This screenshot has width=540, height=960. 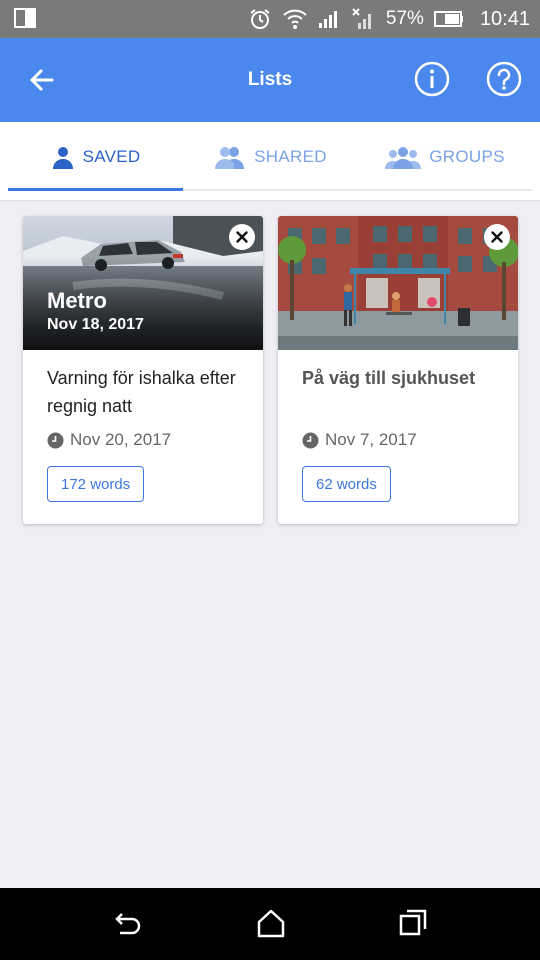 What do you see at coordinates (143, 283) in the screenshot?
I see `card-image: Metro Nov 18, 2017` at bounding box center [143, 283].